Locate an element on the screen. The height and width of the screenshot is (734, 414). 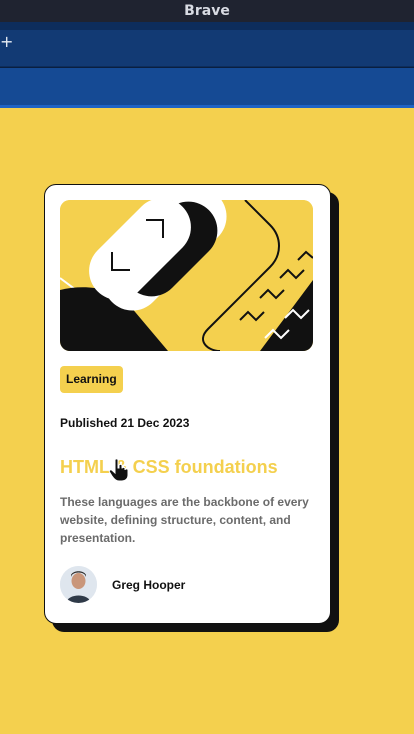
new-tab-button: + is located at coordinates (7, 42).